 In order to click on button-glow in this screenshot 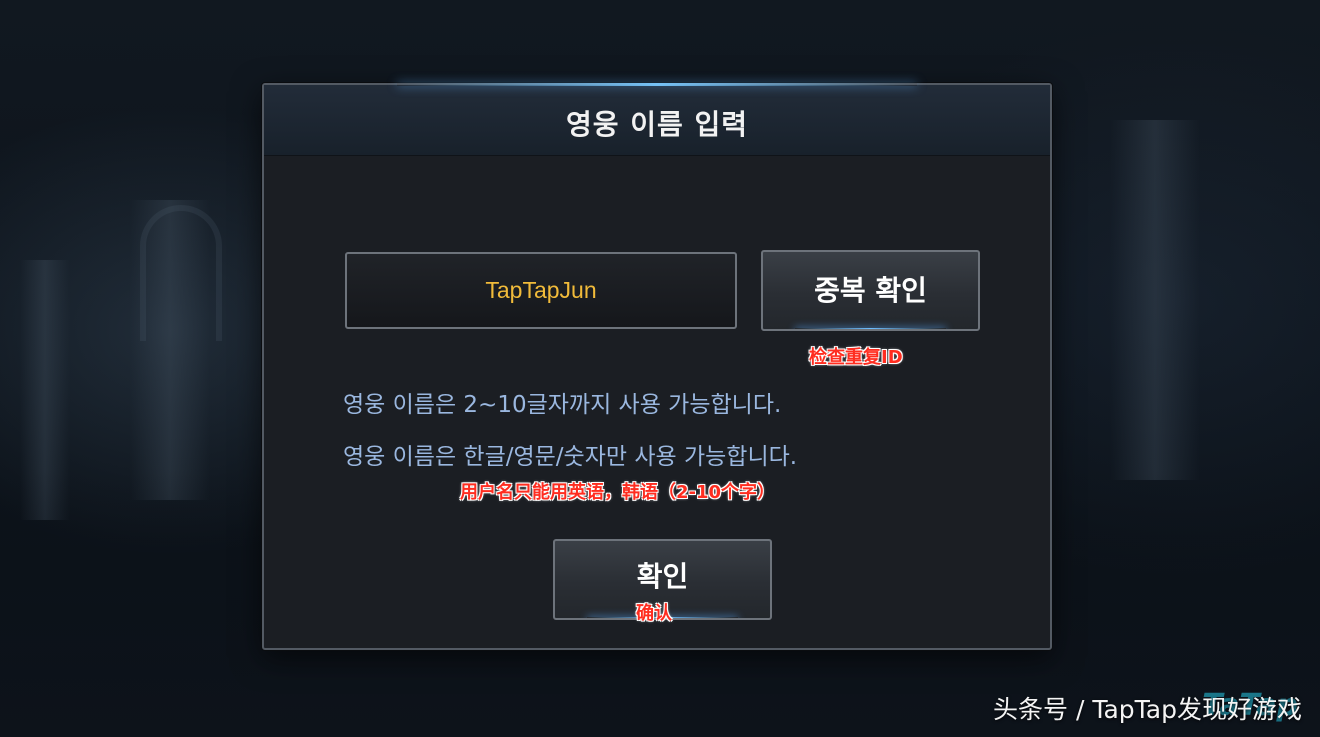, I will do `click(870, 328)`.